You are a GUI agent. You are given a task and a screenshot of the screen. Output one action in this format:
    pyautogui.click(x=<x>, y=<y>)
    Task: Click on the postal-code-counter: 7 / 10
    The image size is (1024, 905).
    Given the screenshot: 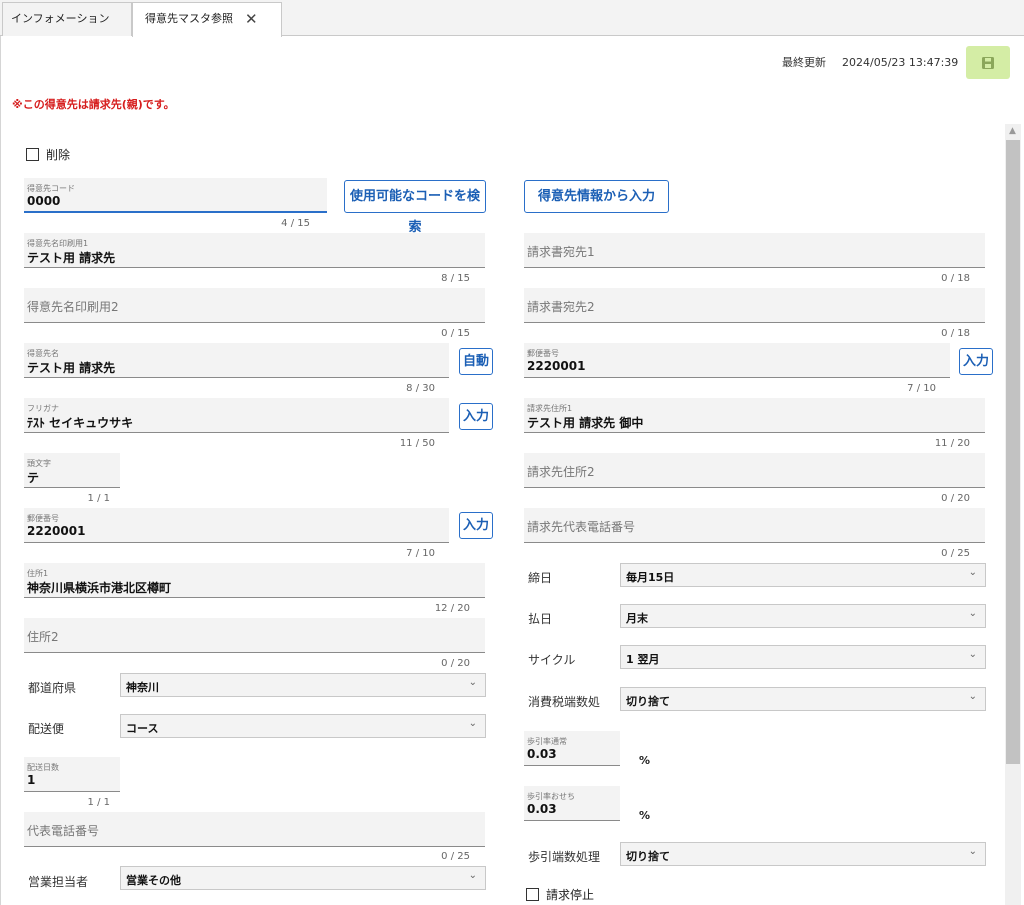 What is the action you would take?
    pyautogui.click(x=420, y=553)
    